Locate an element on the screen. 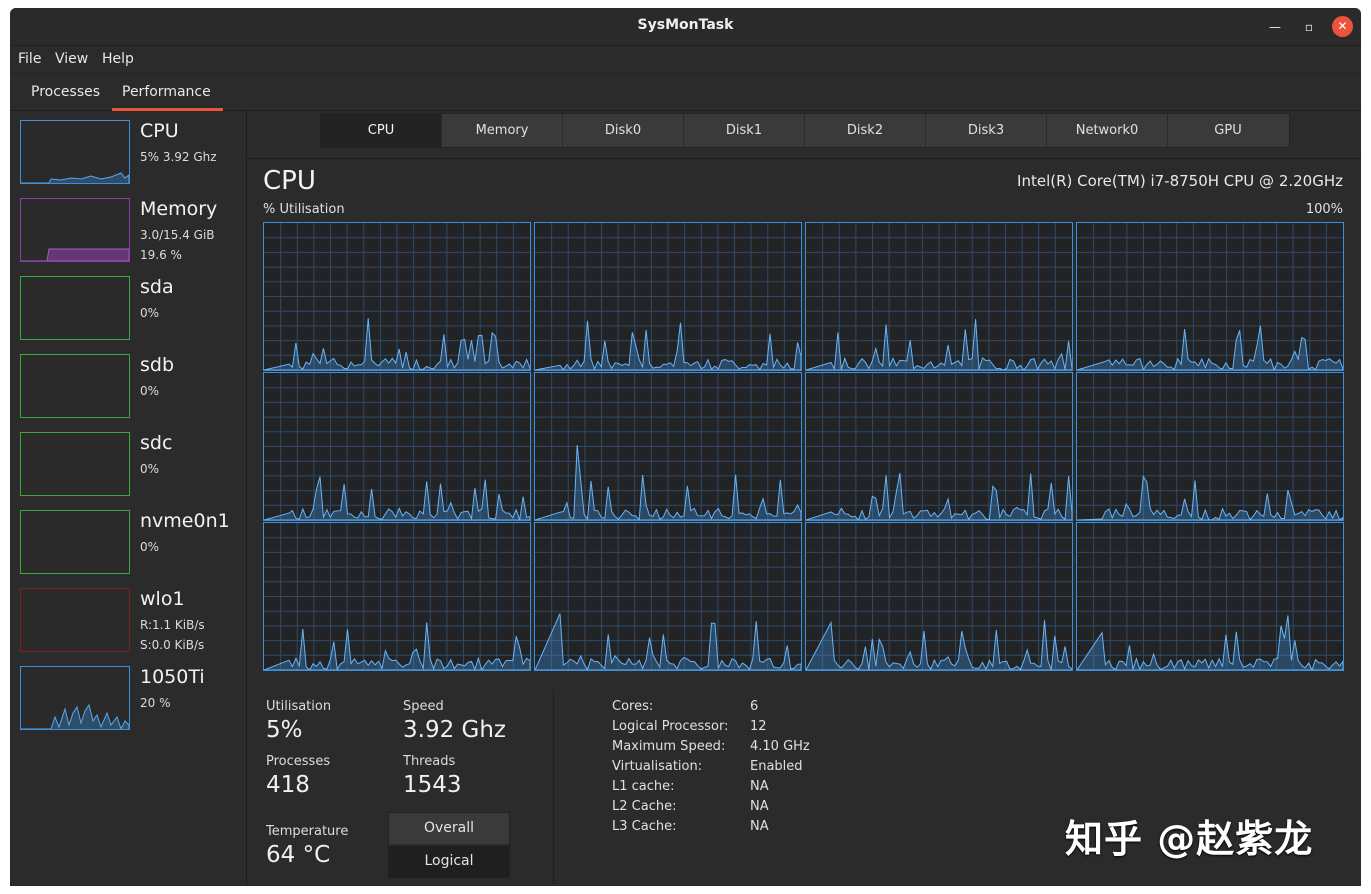  overall-button: Overall is located at coordinates (449, 828).